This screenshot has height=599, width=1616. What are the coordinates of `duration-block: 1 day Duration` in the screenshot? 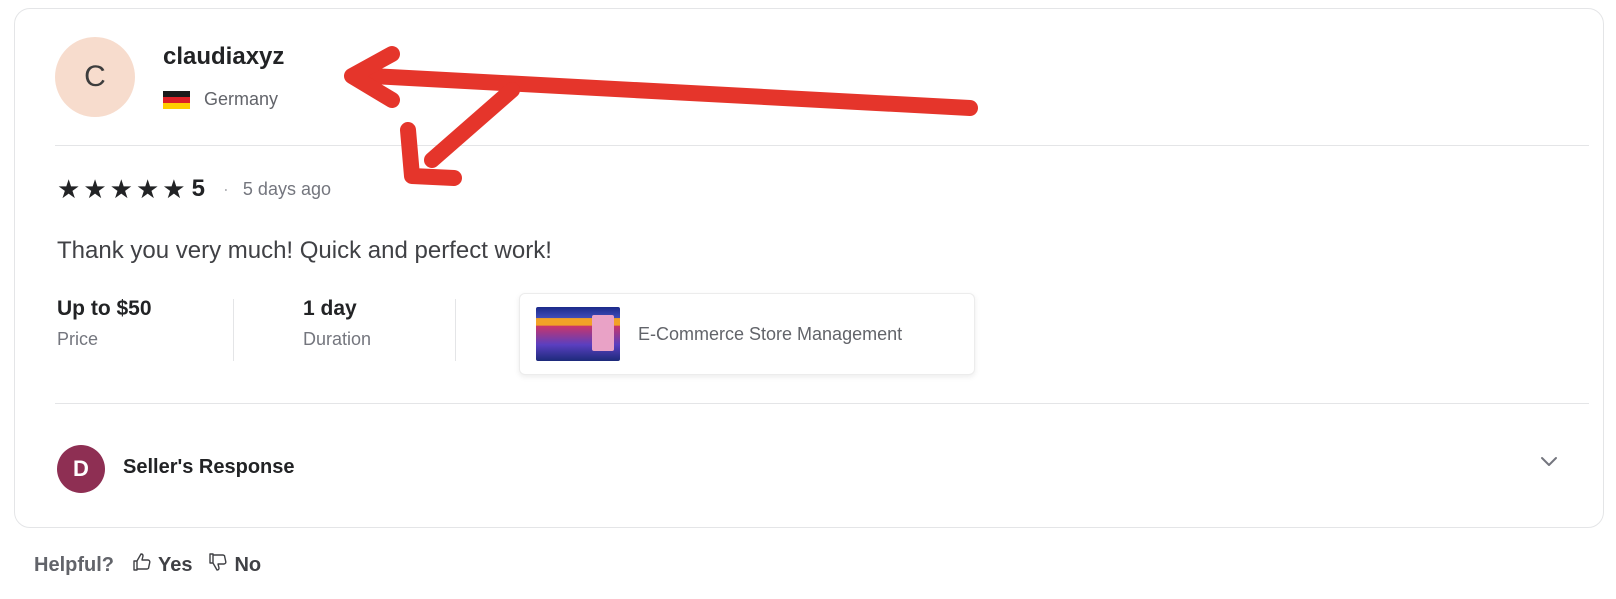 It's located at (337, 323).